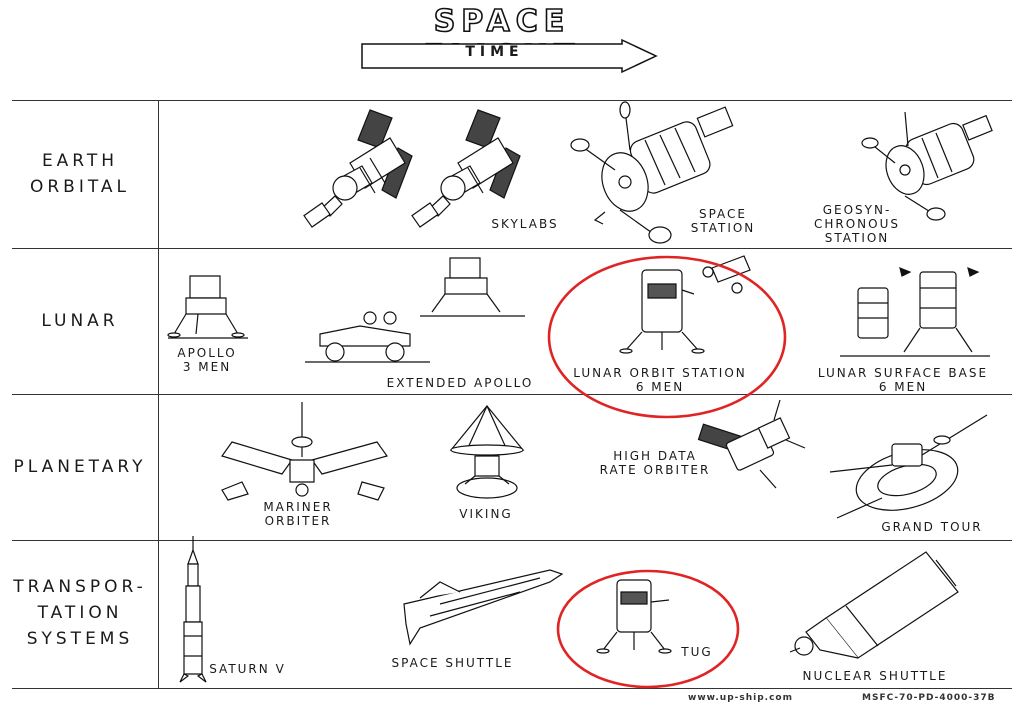 The width and height of the screenshot is (1024, 709). Describe the element at coordinates (929, 698) in the screenshot. I see `footer-document-code: MSFC-70-PD-4000-37B` at that location.